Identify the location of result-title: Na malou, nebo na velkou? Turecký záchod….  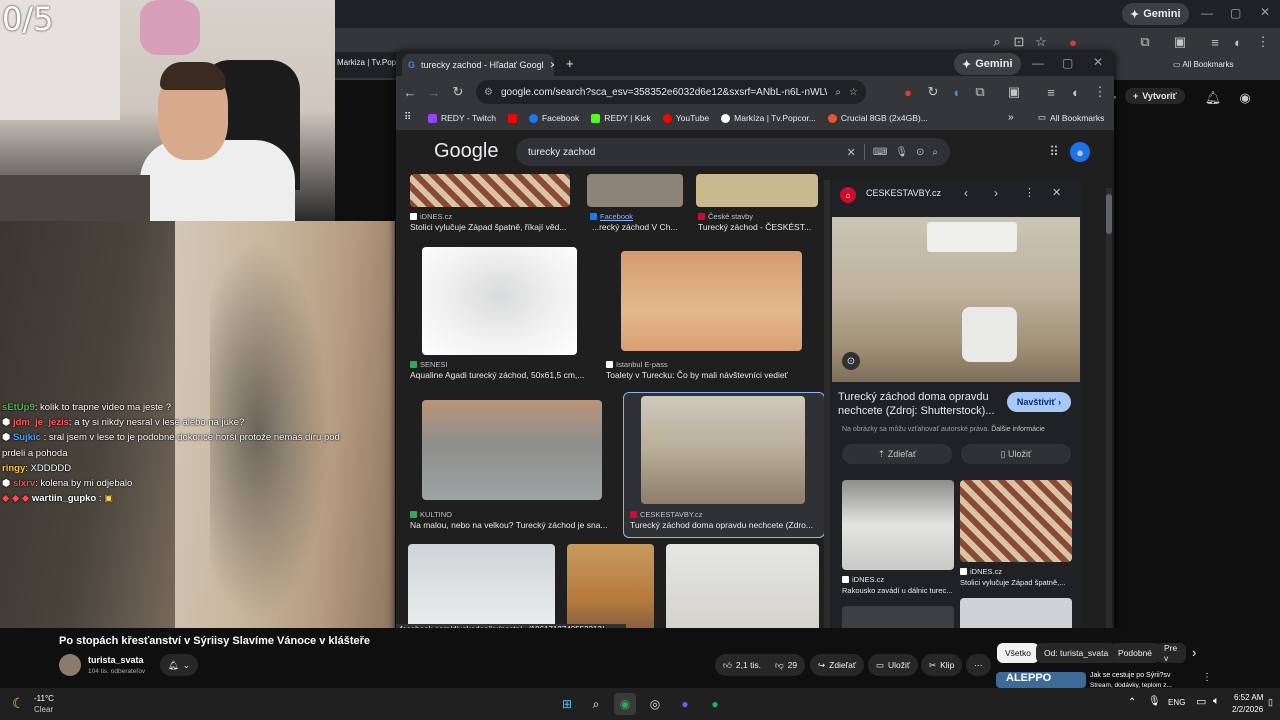
(510, 525).